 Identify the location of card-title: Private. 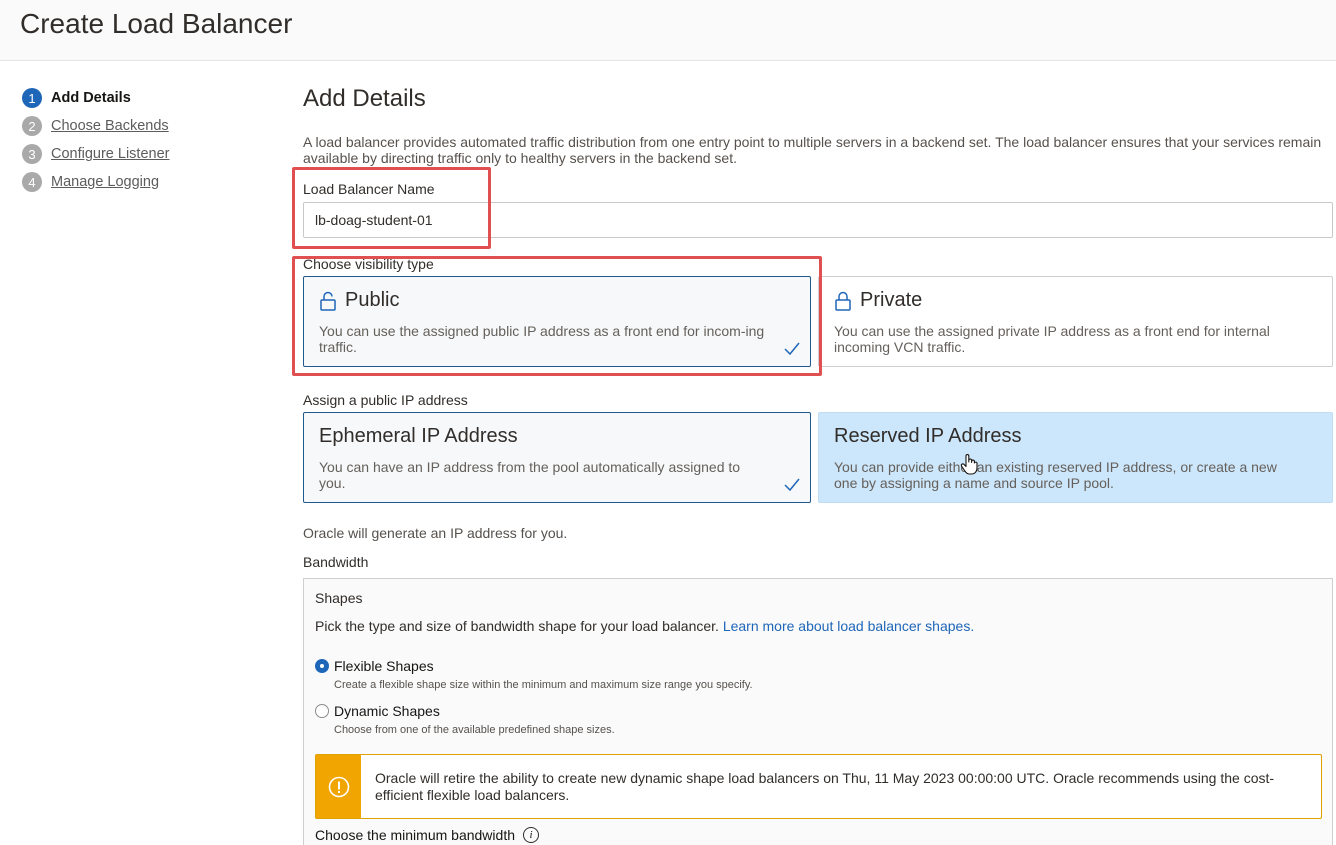
(878, 300).